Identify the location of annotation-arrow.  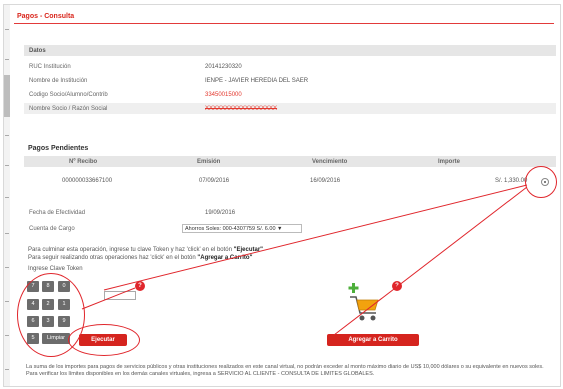
(108, 298).